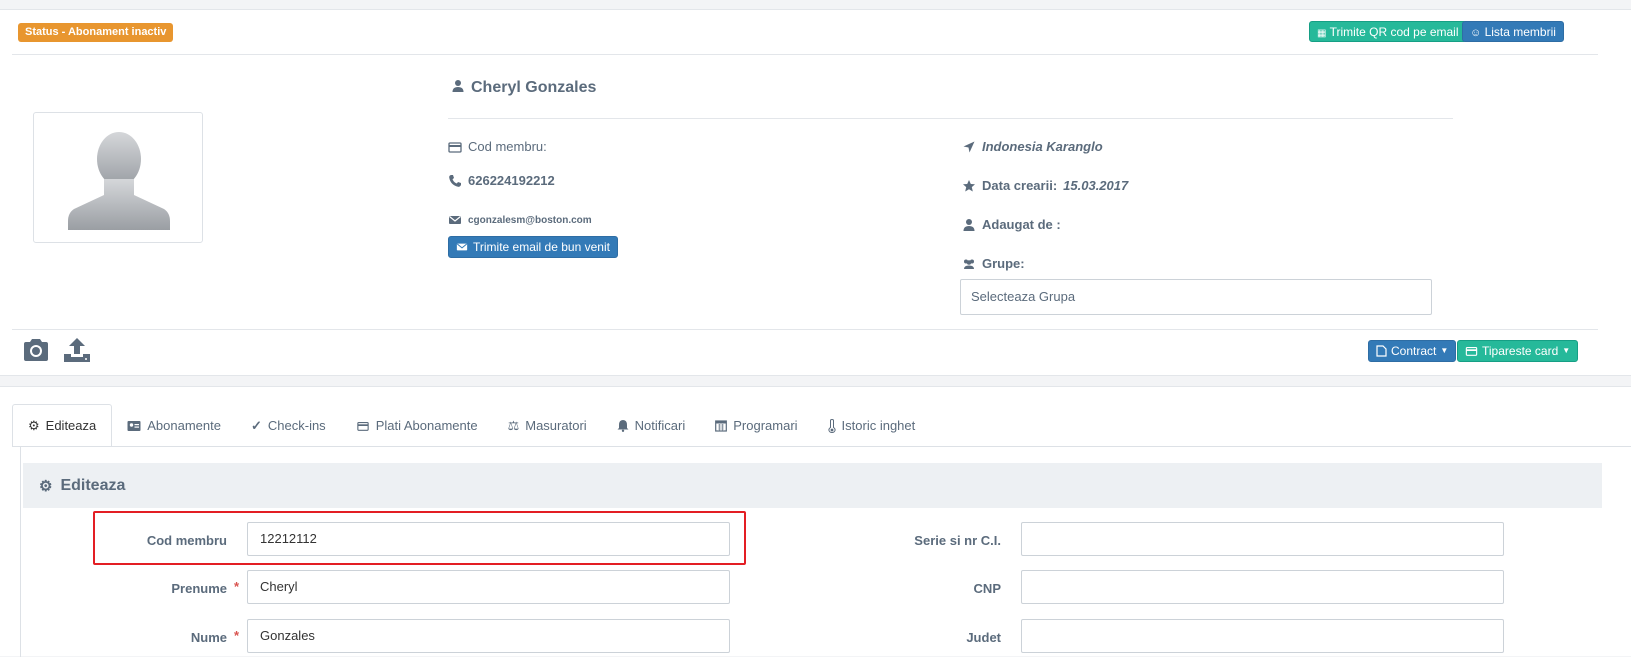  Describe the element at coordinates (1412, 351) in the screenshot. I see `contract-dropdown-button: Contract ▼` at that location.